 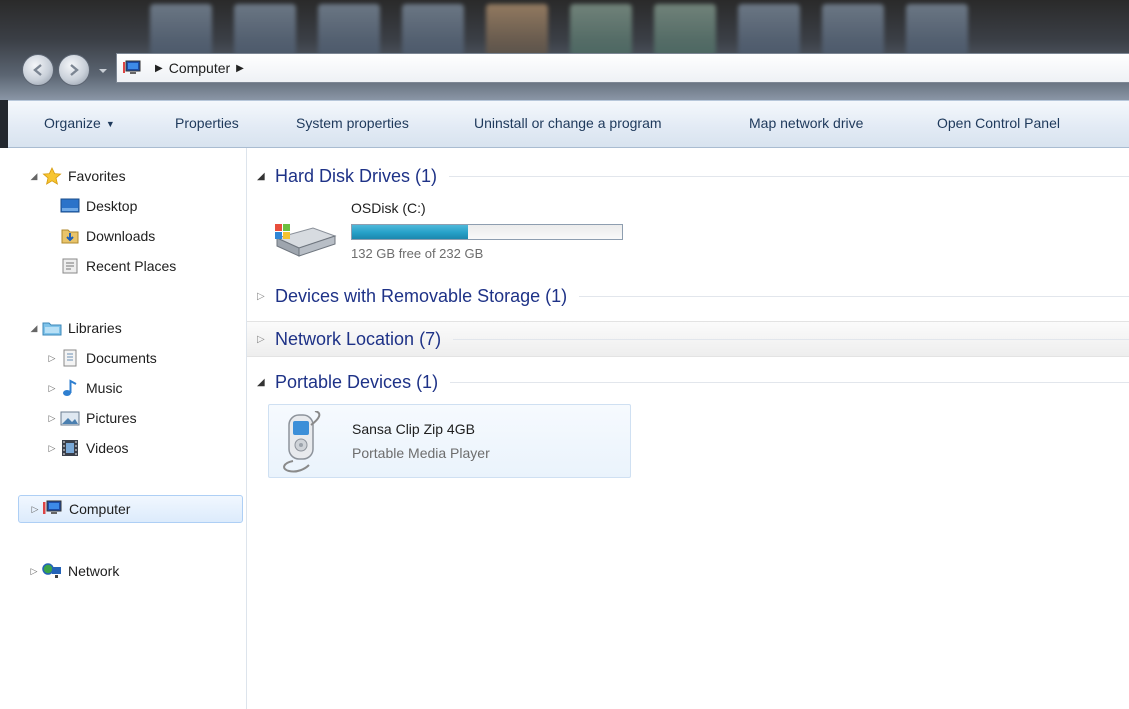 I want to click on drive-item-osdisk: OSDisk (C:) 132 GB free of 232 GB, so click(x=454, y=234).